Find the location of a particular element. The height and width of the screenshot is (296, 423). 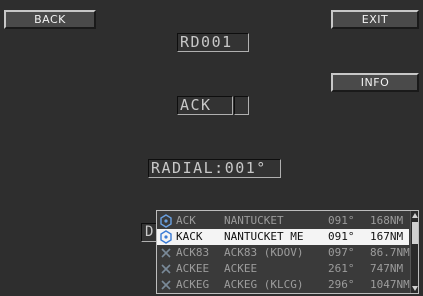

list-item-name: ACK83 (KDOV) is located at coordinates (264, 252).